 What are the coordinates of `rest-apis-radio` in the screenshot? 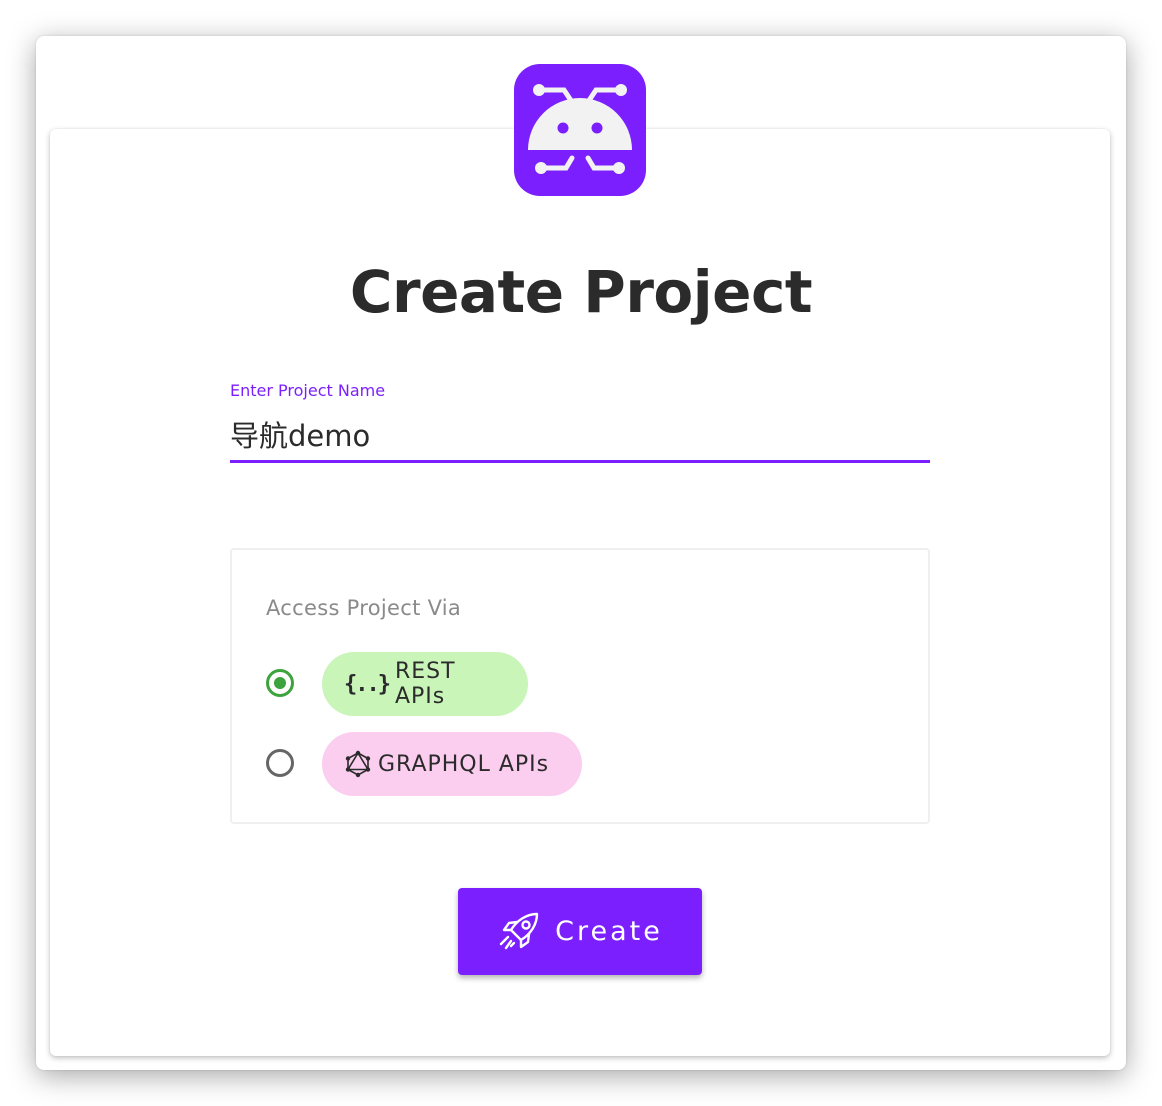 It's located at (280, 683).